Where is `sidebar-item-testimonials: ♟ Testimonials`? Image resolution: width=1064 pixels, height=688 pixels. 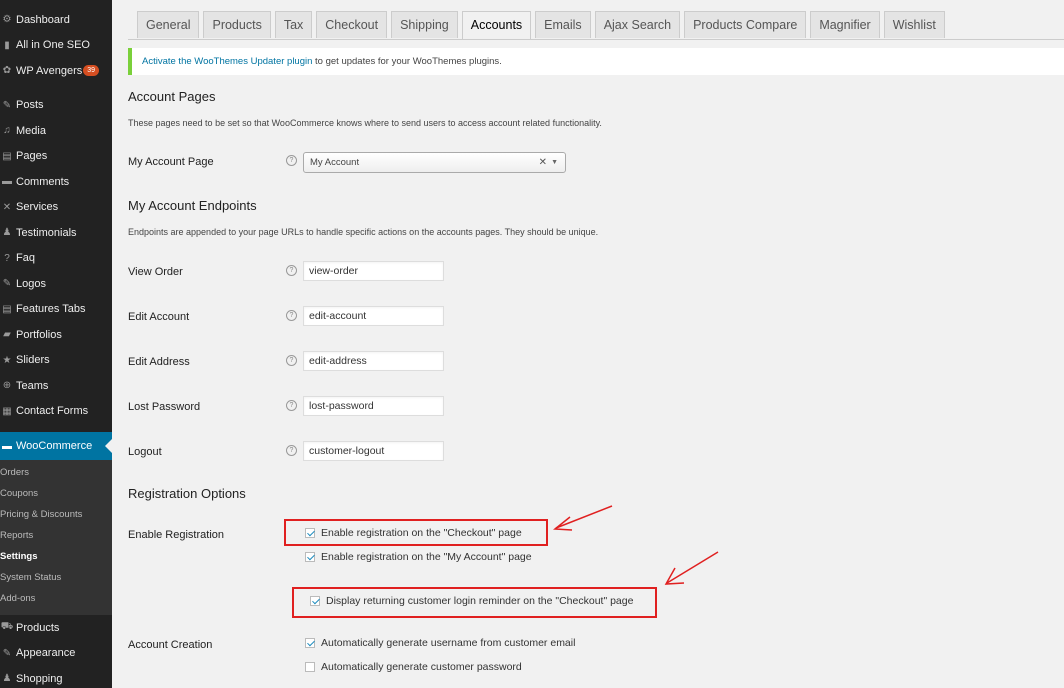
sidebar-item-testimonials: ♟ Testimonials is located at coordinates (56, 233).